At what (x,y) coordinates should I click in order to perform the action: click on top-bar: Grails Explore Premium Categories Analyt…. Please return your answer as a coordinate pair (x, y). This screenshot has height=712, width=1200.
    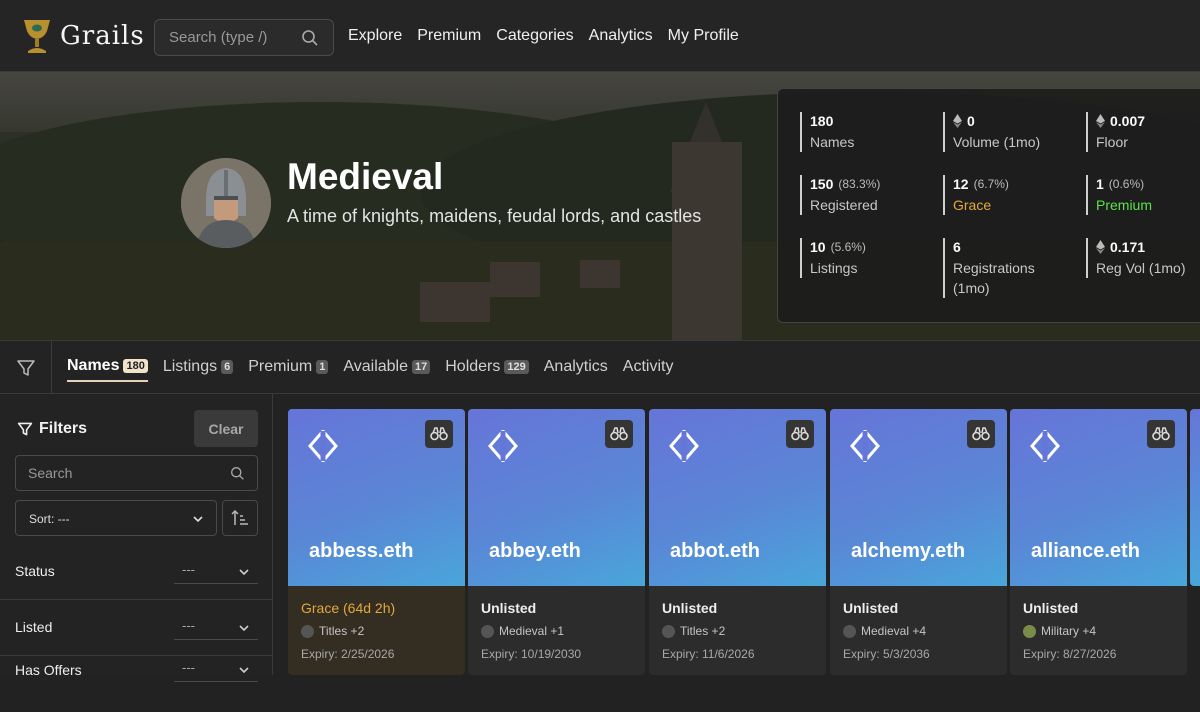
    Looking at the image, I should click on (600, 36).